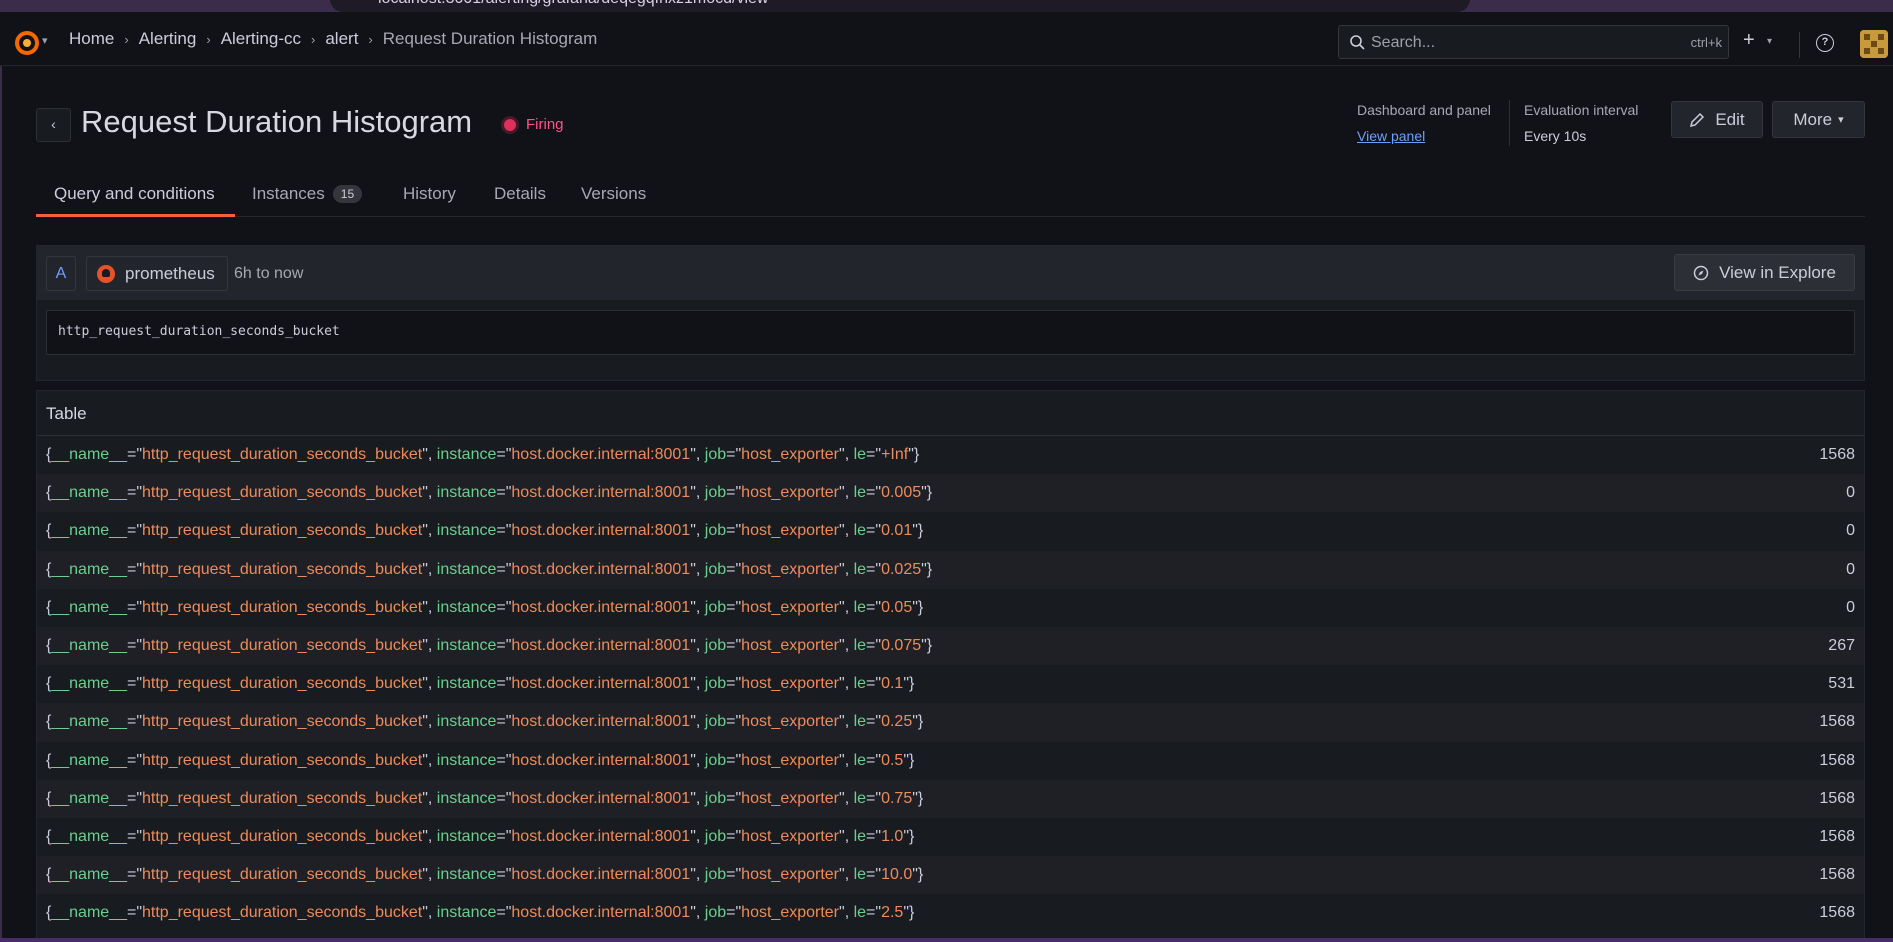  What do you see at coordinates (307, 194) in the screenshot?
I see `tab-instances: Instances 15` at bounding box center [307, 194].